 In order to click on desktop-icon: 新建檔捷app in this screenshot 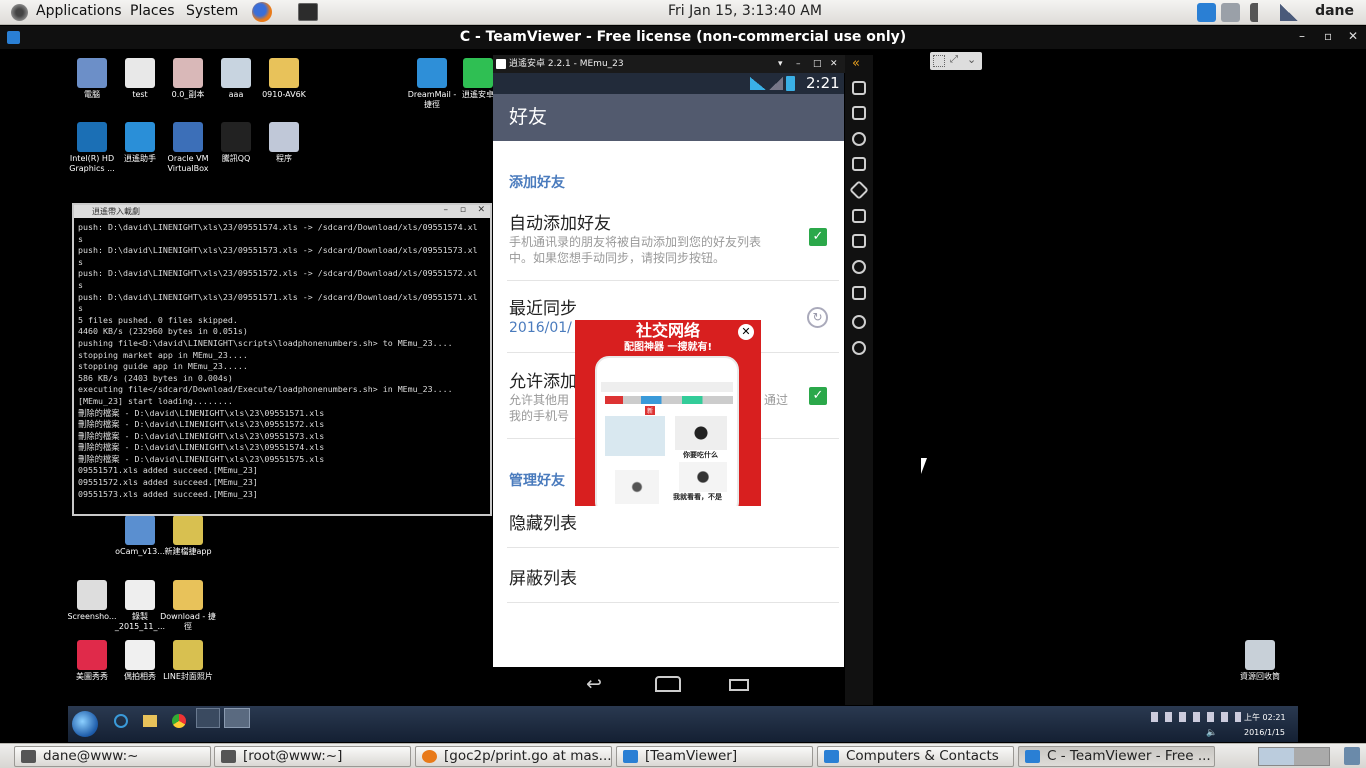, I will do `click(188, 536)`.